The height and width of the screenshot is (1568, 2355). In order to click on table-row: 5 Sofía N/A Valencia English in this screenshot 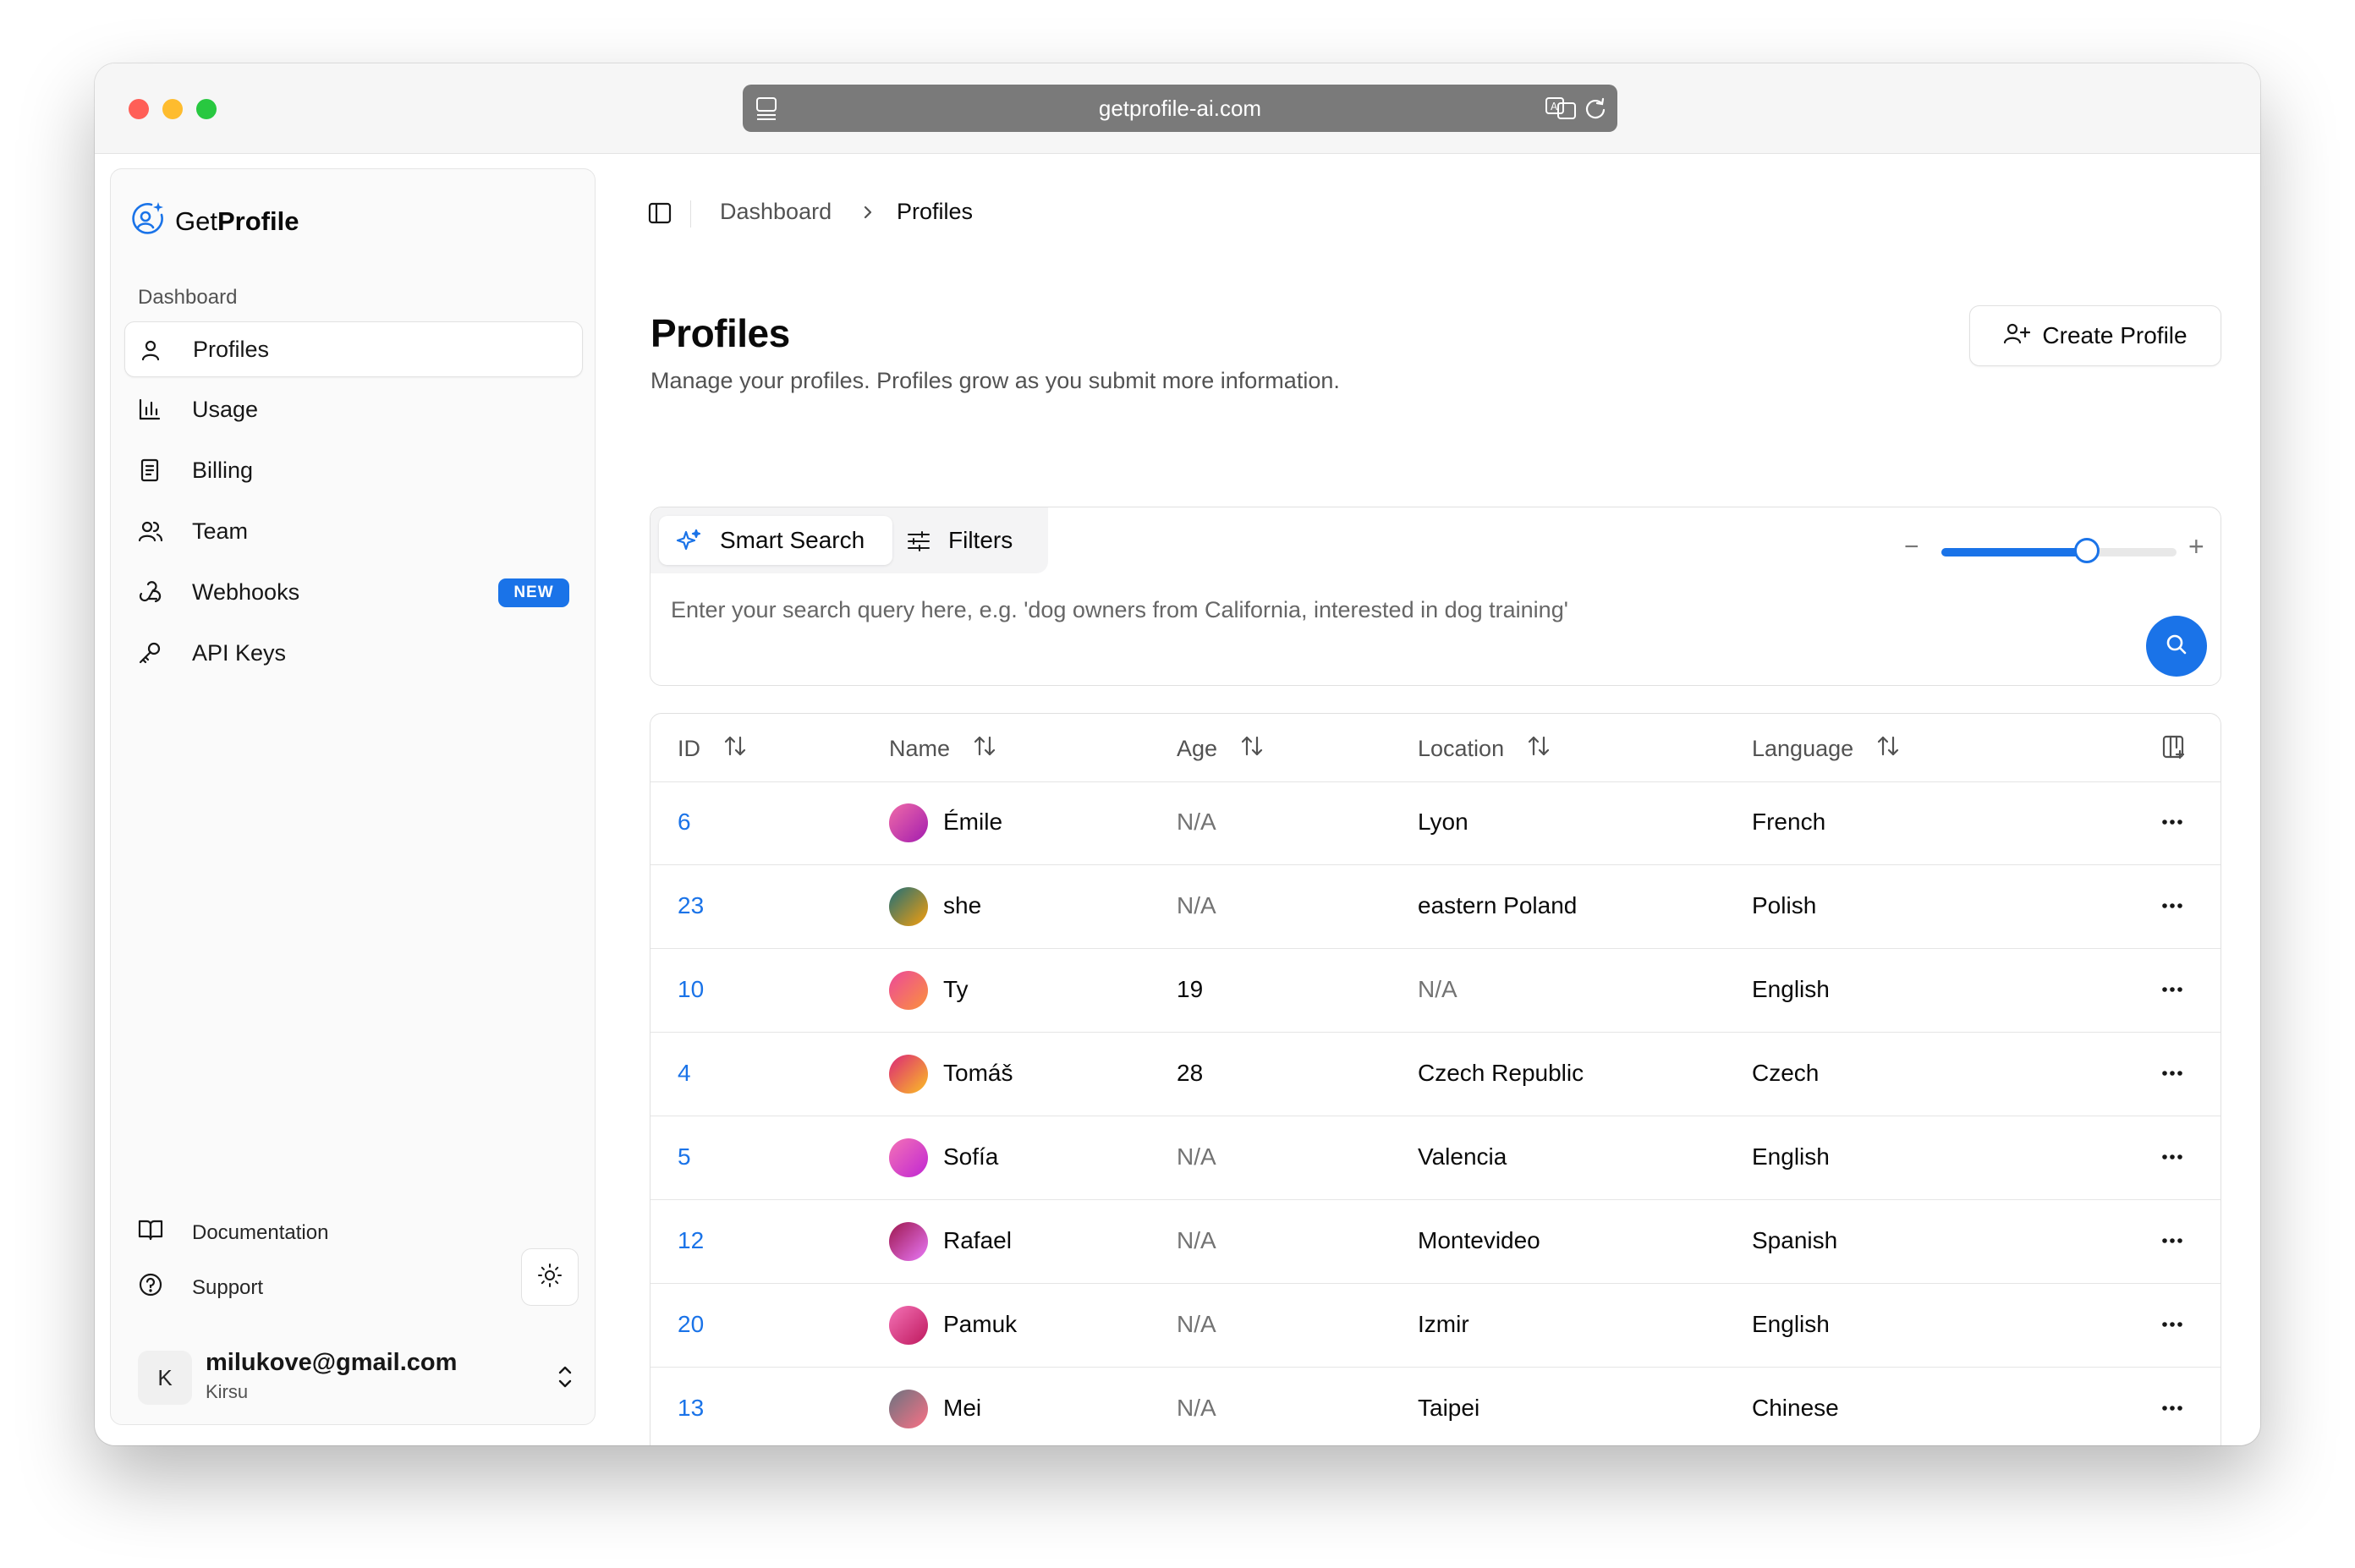, I will do `click(1436, 1158)`.